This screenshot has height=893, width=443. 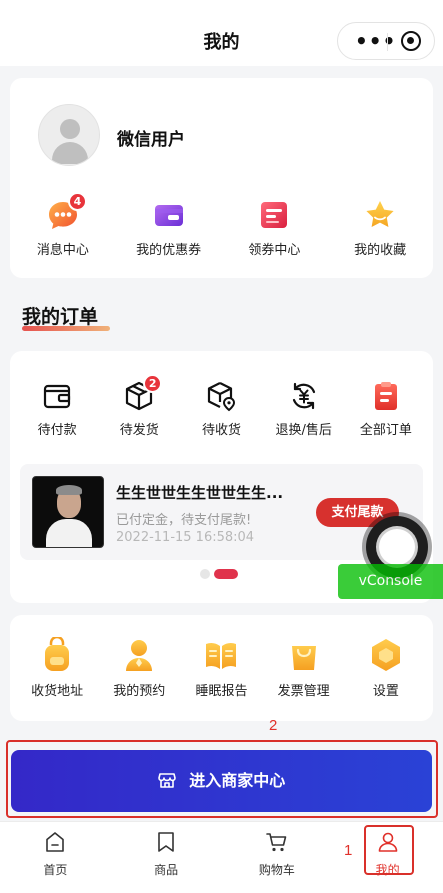 I want to click on tab-label: 商品, so click(x=166, y=870).